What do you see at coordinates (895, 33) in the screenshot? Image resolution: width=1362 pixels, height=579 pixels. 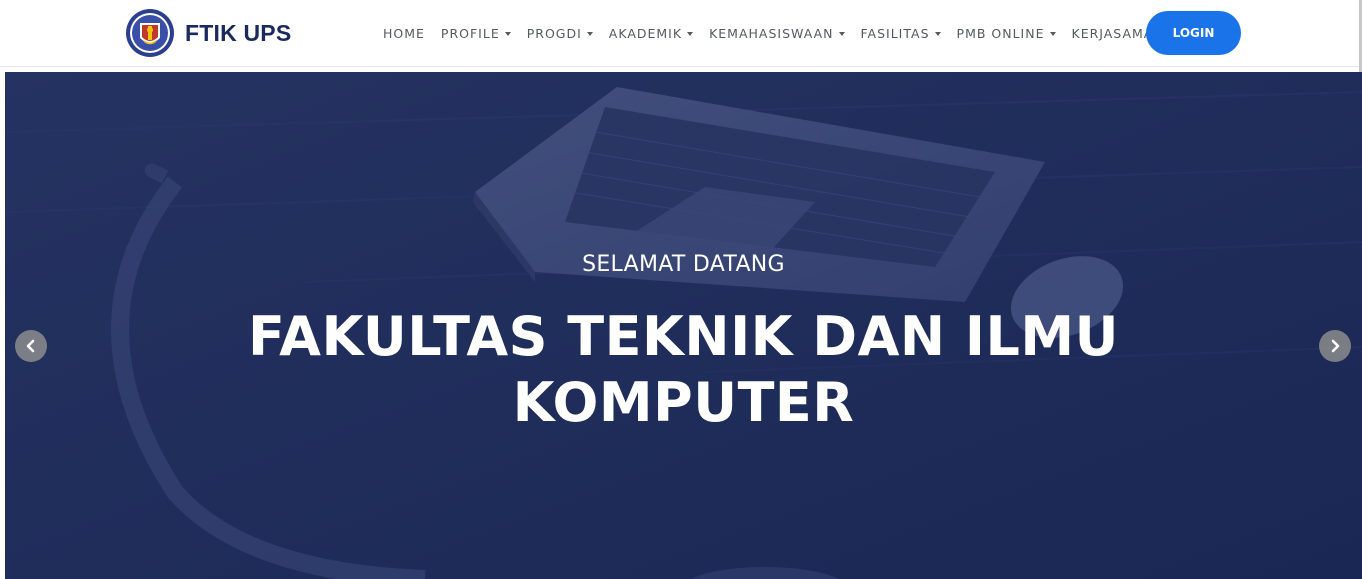 I see `nav-item-label: FASILITAS` at bounding box center [895, 33].